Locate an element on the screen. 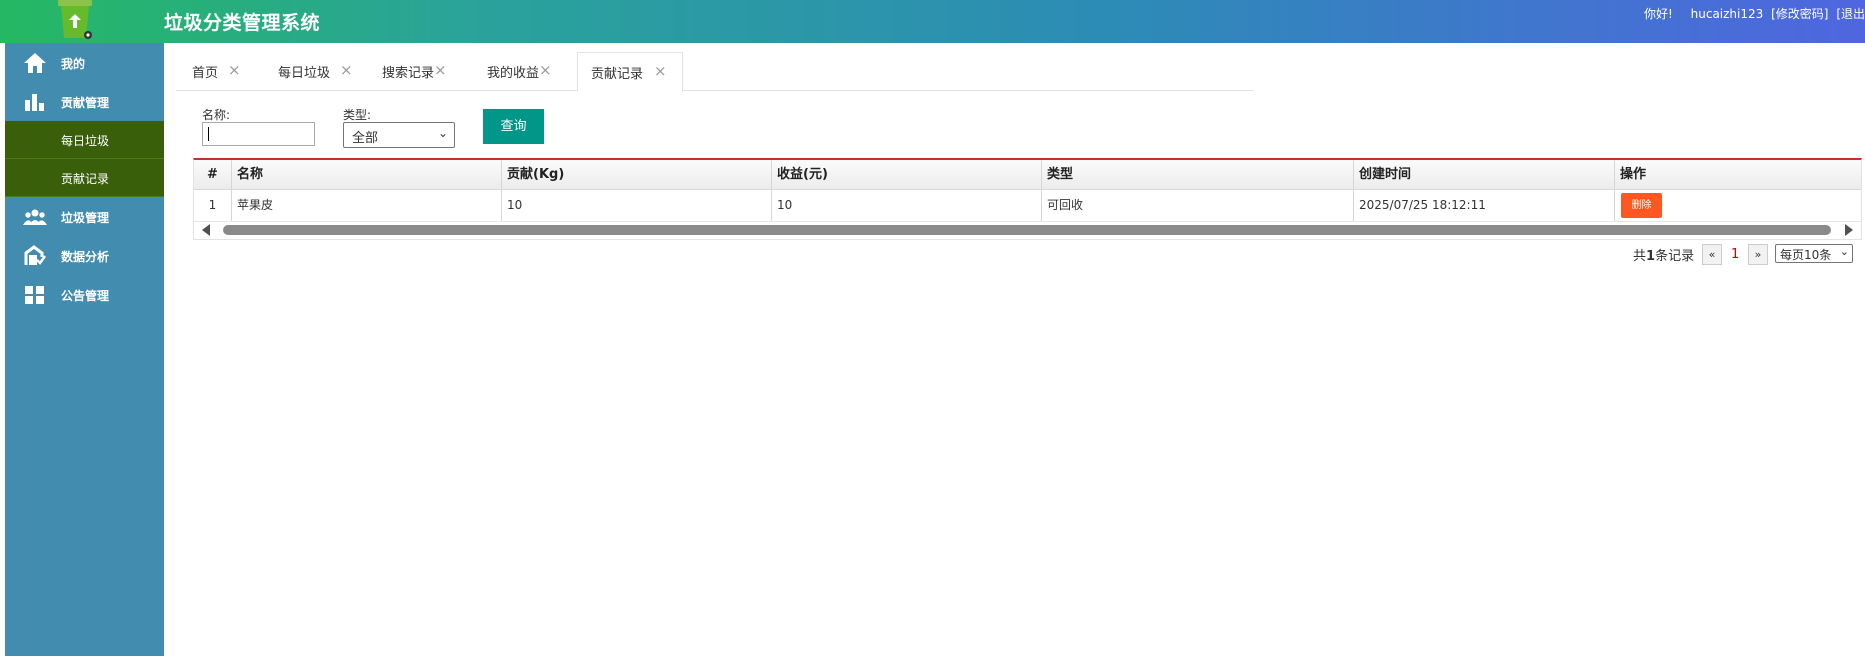 This screenshot has width=1865, height=656. page-size-select: 每页10条 ⌄ is located at coordinates (1814, 253).